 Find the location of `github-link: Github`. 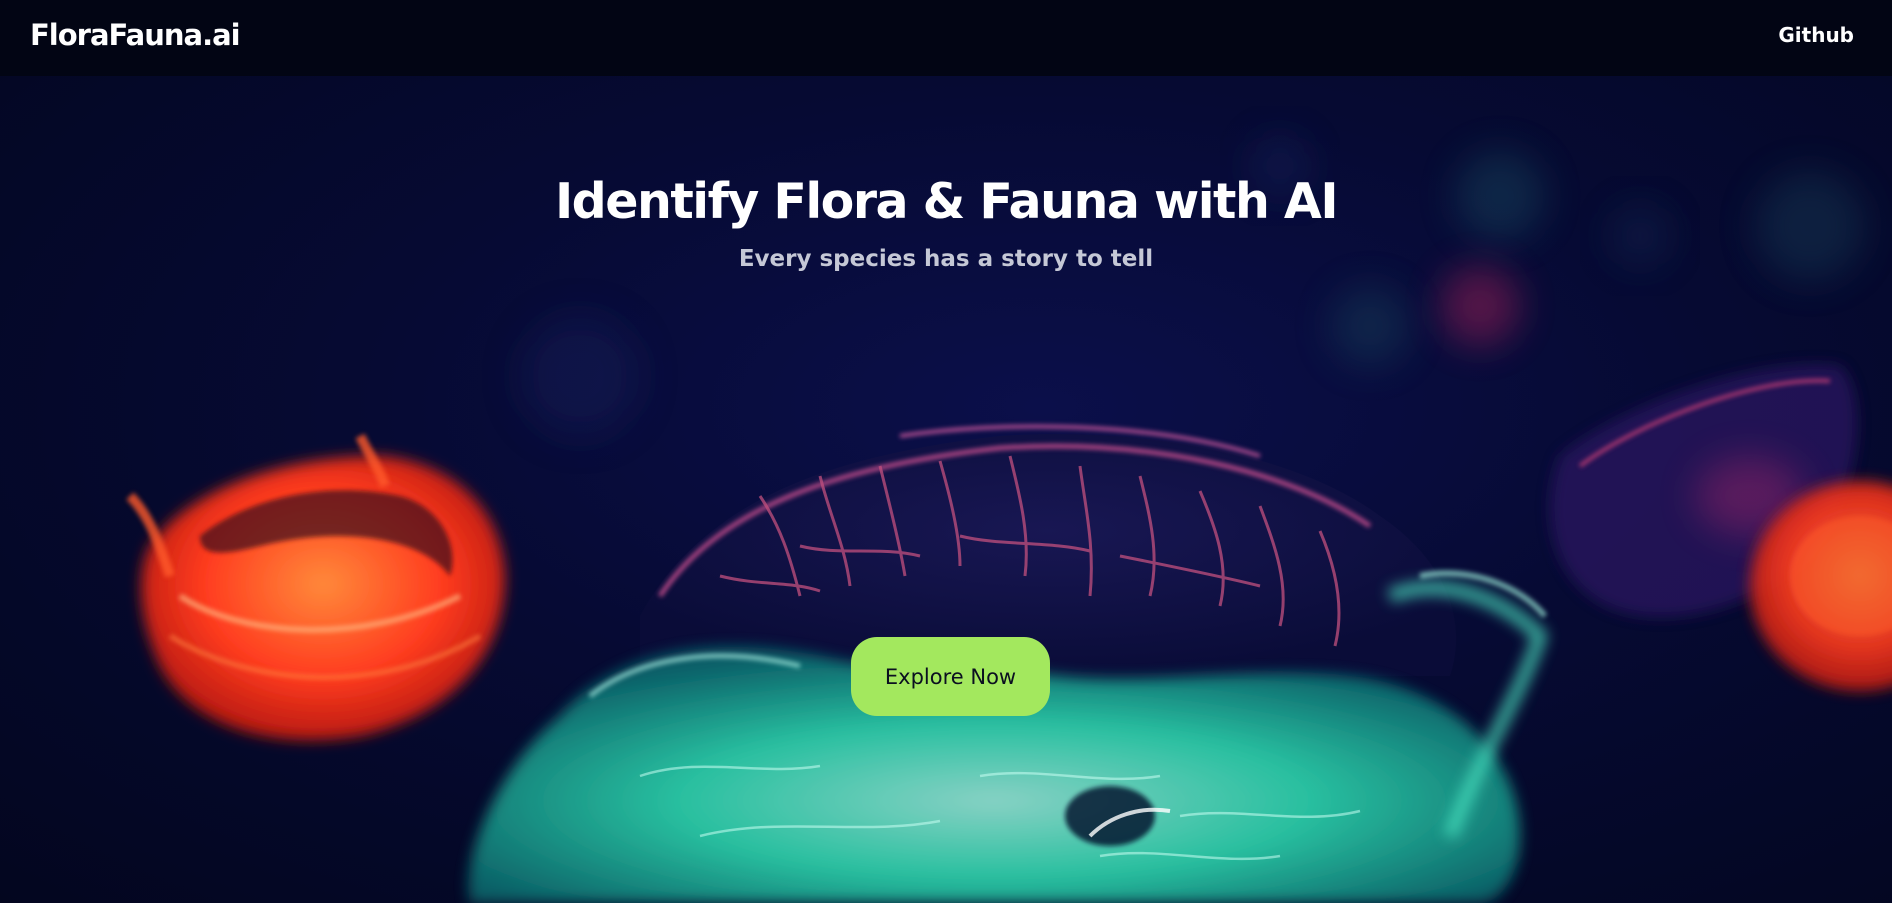

github-link: Github is located at coordinates (1816, 35).